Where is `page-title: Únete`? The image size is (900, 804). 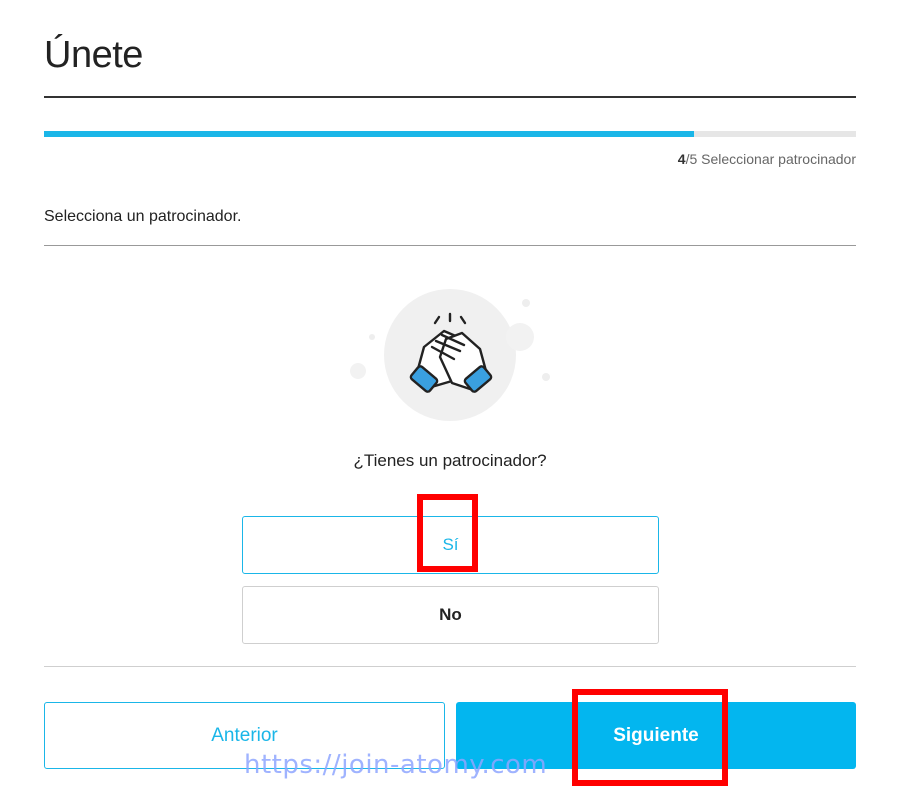
page-title: Únete is located at coordinates (93, 55).